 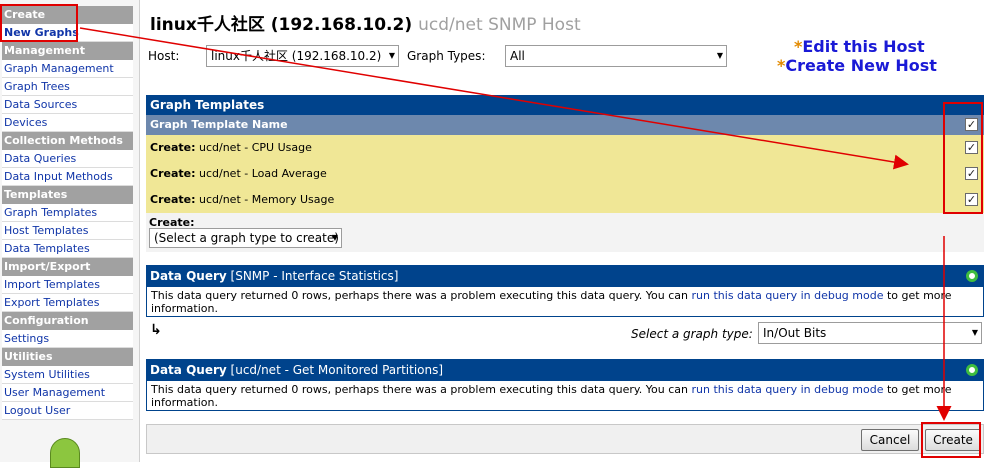 I want to click on graph-types-select-value: All, so click(x=517, y=56).